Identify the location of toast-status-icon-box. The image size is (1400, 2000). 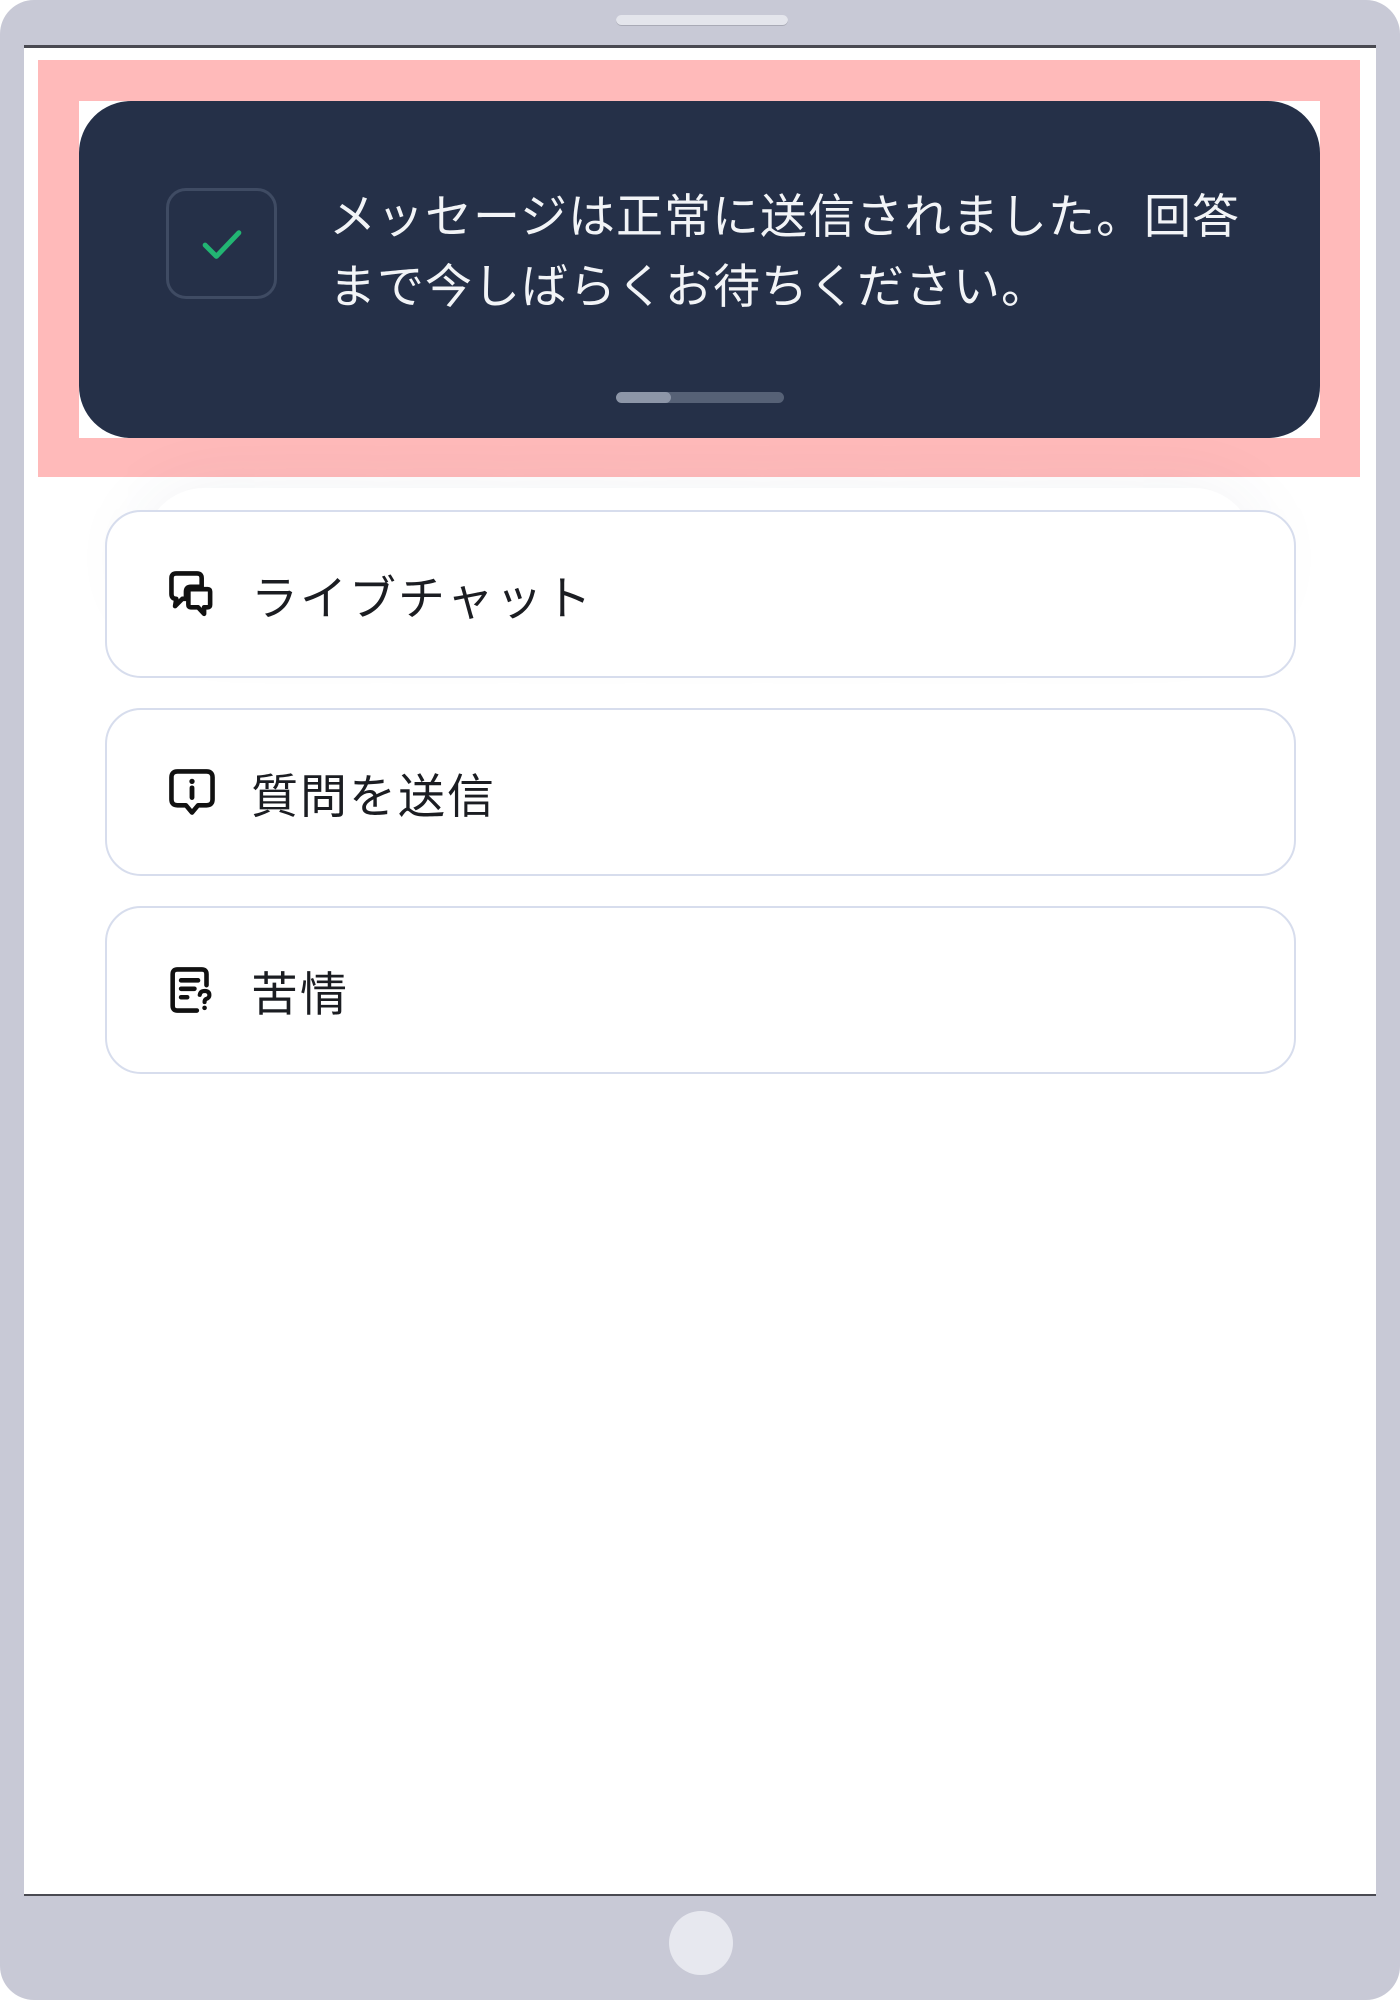
(221, 243).